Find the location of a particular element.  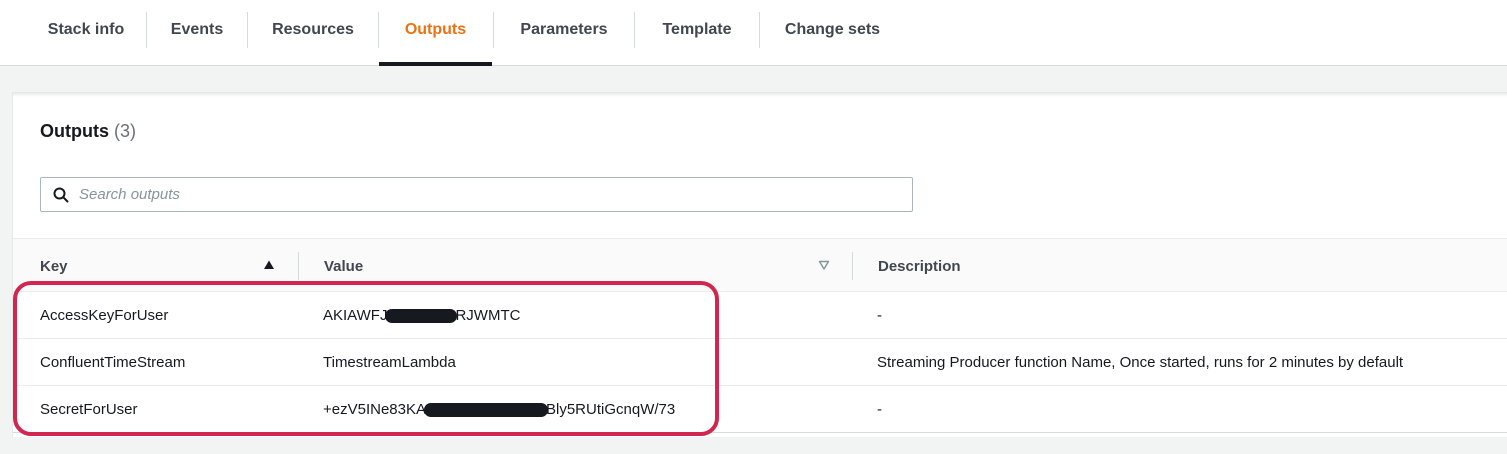

table-row: AccessKeyForUser AKIAWFJ RJWMTC - is located at coordinates (760, 315).